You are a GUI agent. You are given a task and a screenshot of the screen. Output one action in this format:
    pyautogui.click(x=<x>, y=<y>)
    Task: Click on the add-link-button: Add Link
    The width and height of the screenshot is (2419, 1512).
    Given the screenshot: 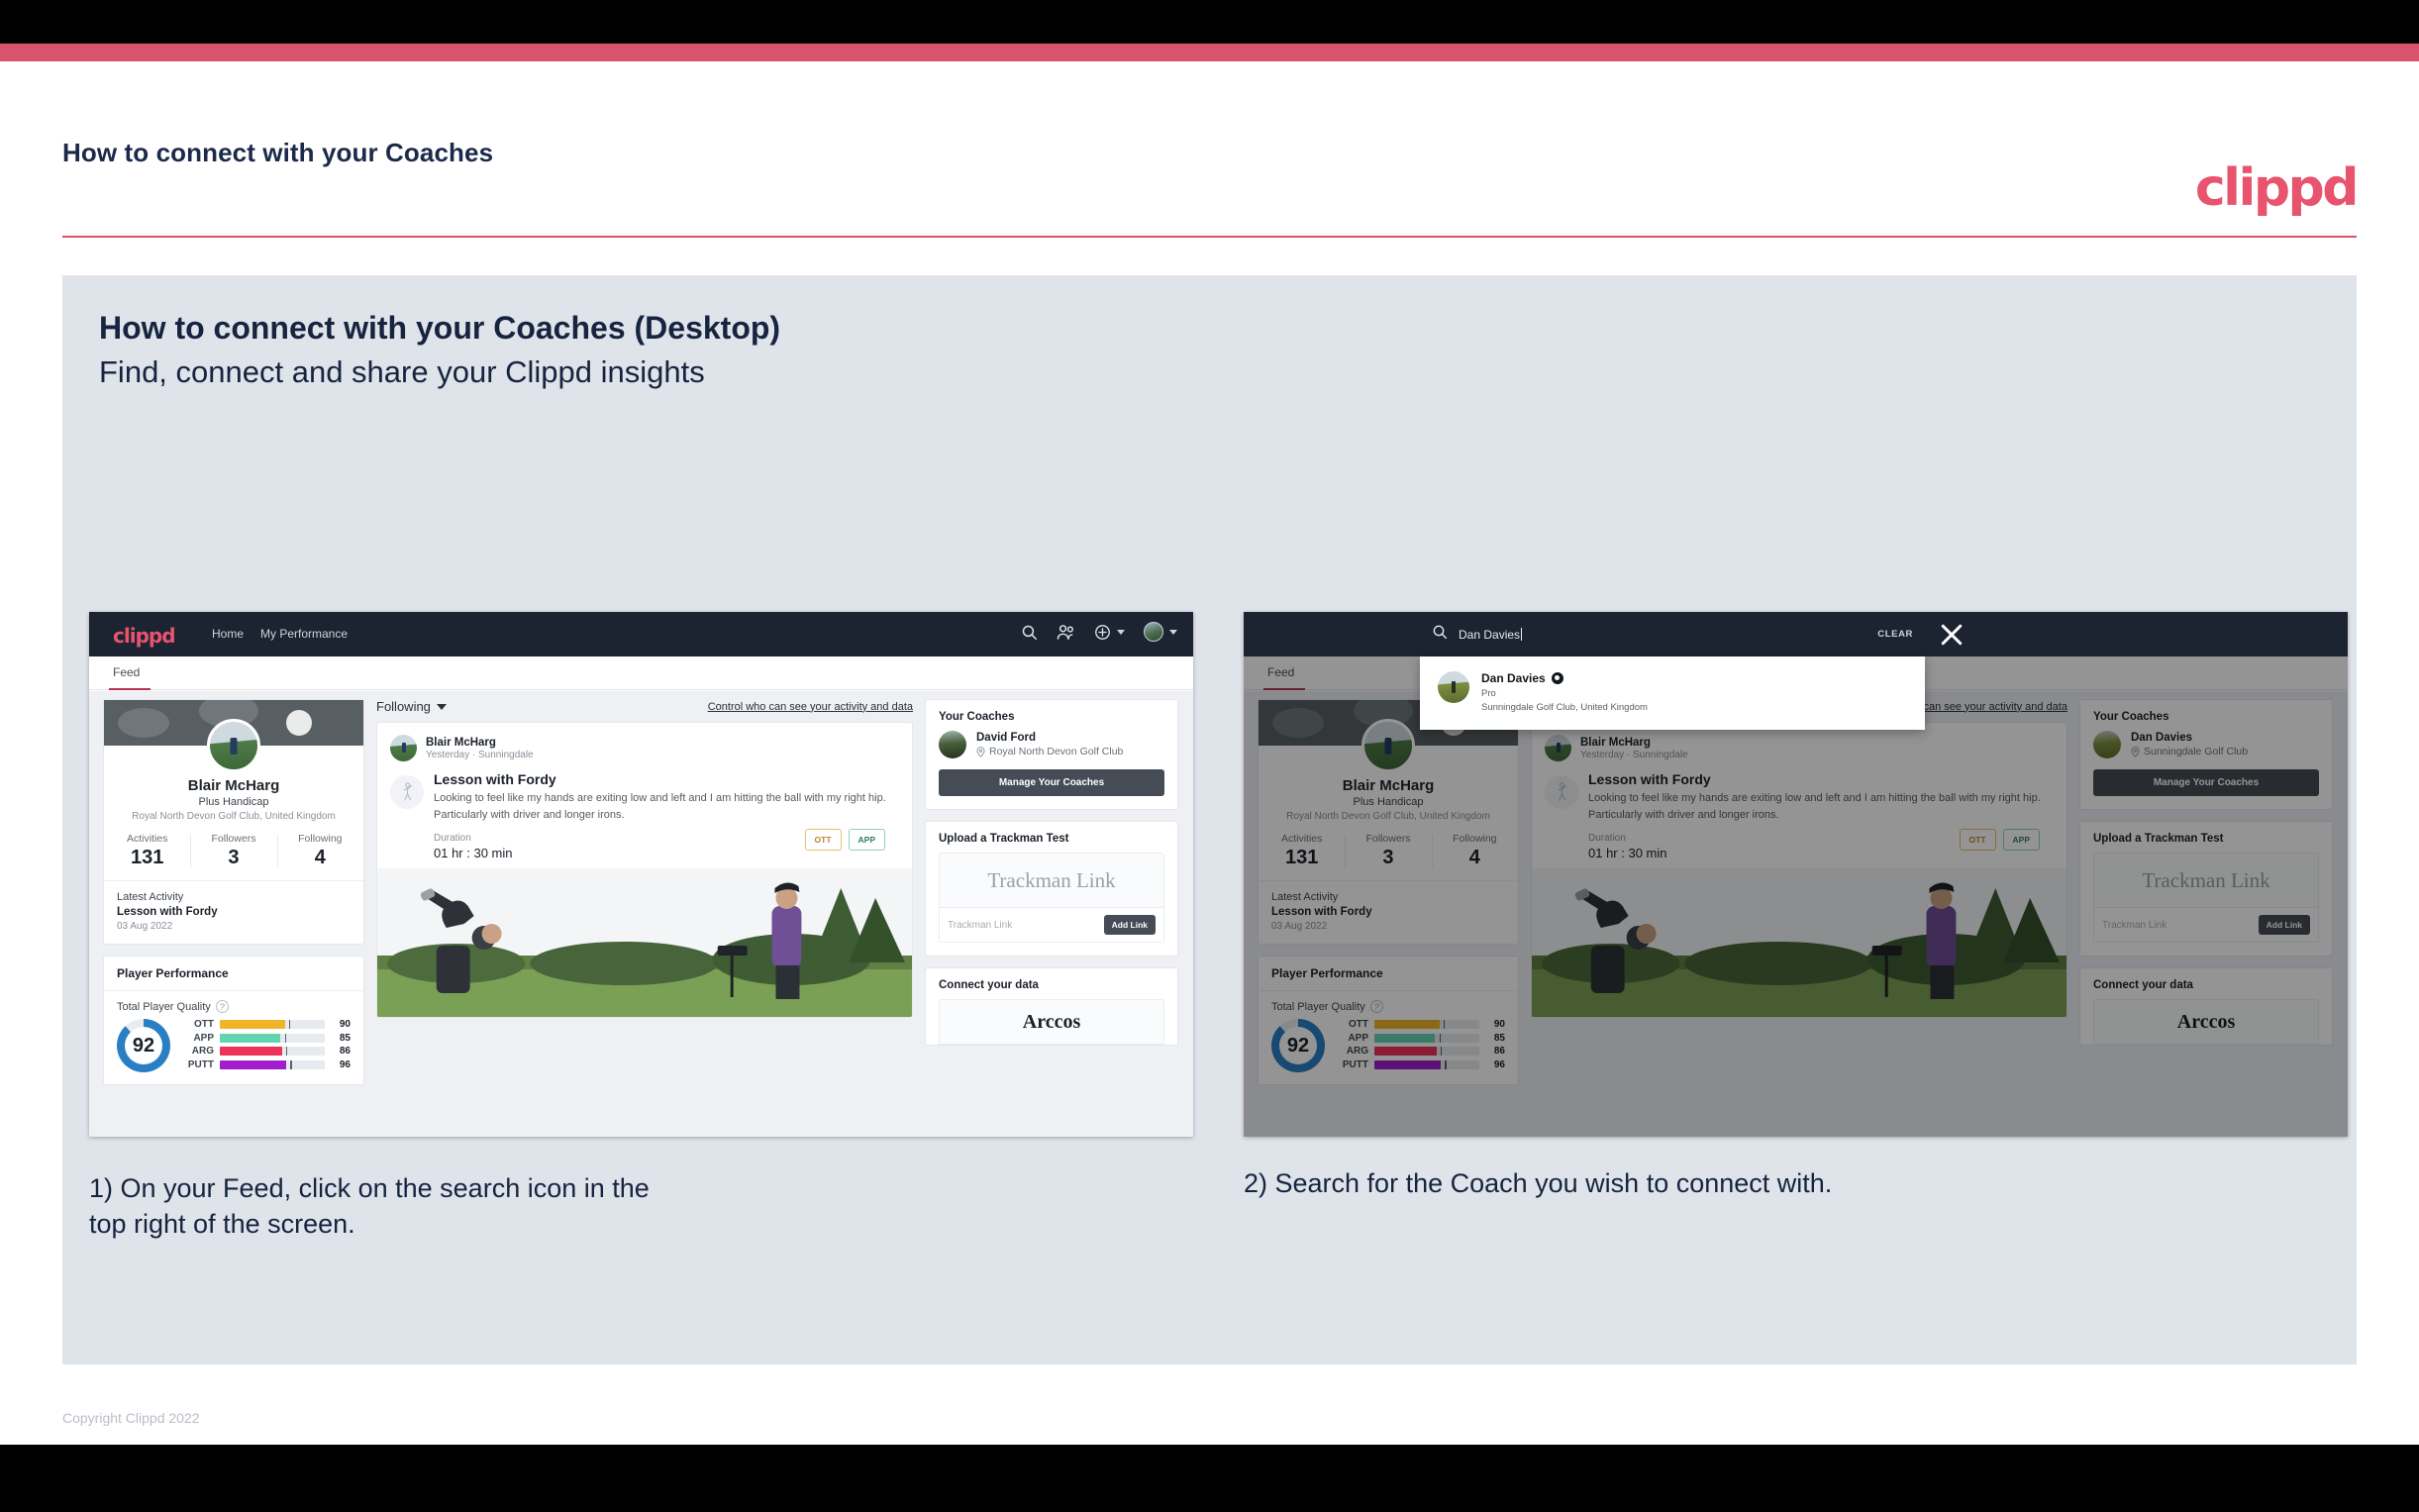 What is the action you would take?
    pyautogui.click(x=1129, y=925)
    